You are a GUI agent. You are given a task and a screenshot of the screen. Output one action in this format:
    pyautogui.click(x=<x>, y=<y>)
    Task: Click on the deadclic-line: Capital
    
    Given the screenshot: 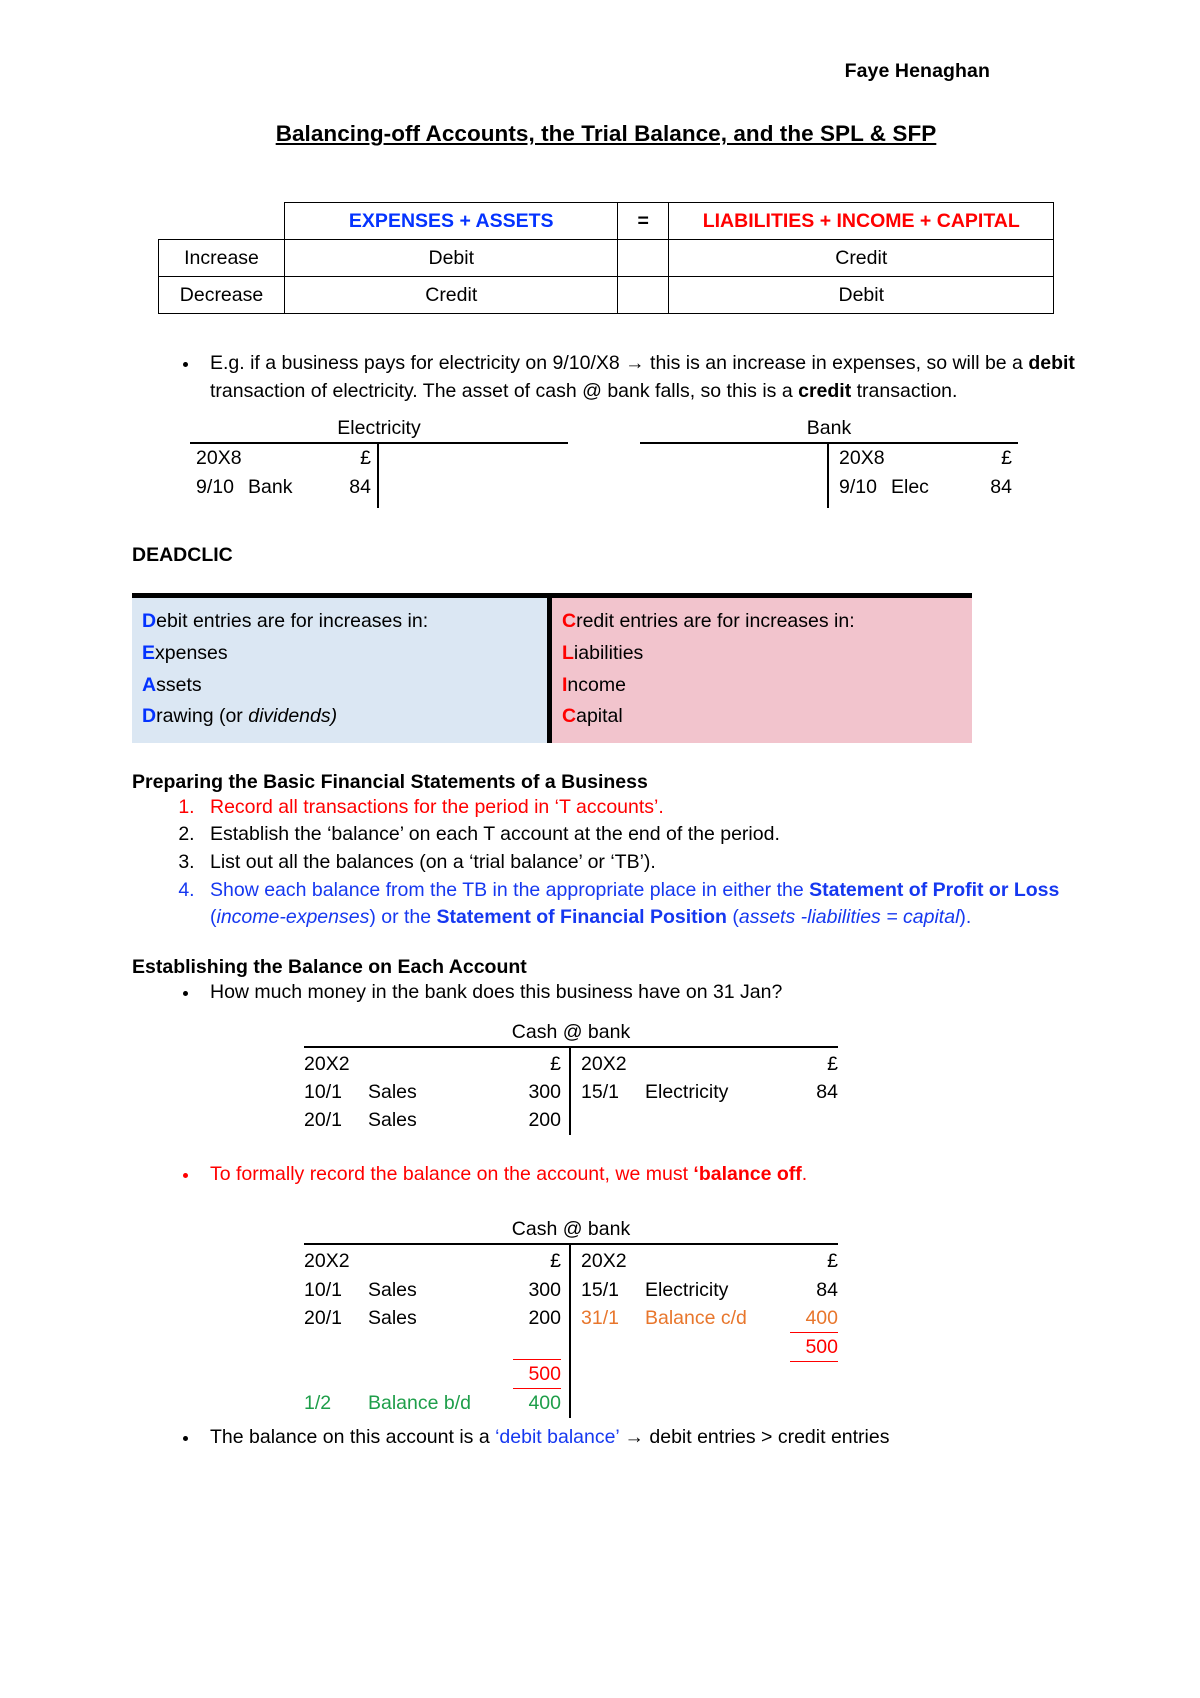 What is the action you would take?
    pyautogui.click(x=762, y=717)
    